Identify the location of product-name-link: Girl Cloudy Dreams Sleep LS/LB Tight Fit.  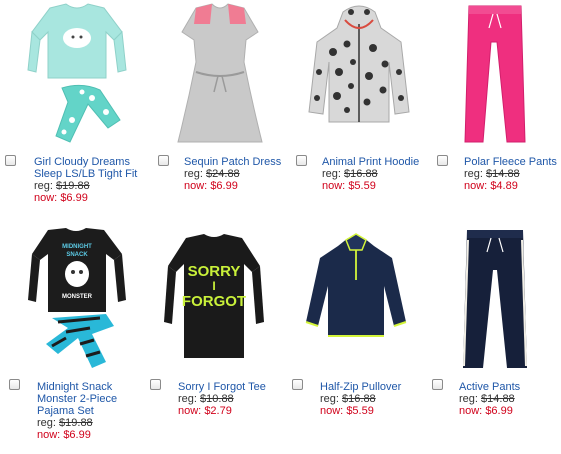
(86, 168).